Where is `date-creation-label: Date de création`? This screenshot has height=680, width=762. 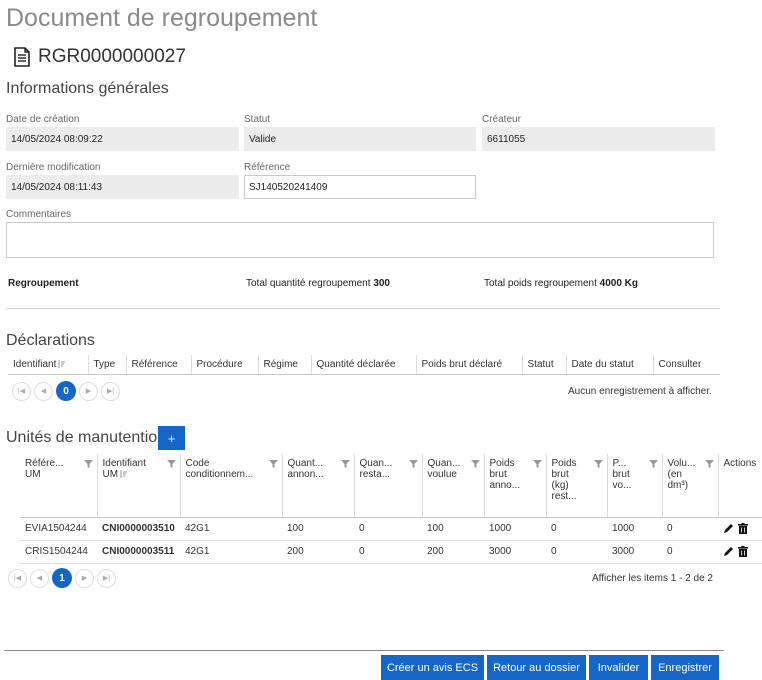 date-creation-label: Date de création is located at coordinates (43, 119).